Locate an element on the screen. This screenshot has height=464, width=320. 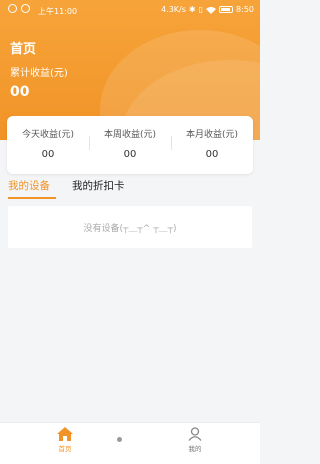
status-right-icons: 4.3K/s ✱ ▯ 8:50 is located at coordinates (207, 9).